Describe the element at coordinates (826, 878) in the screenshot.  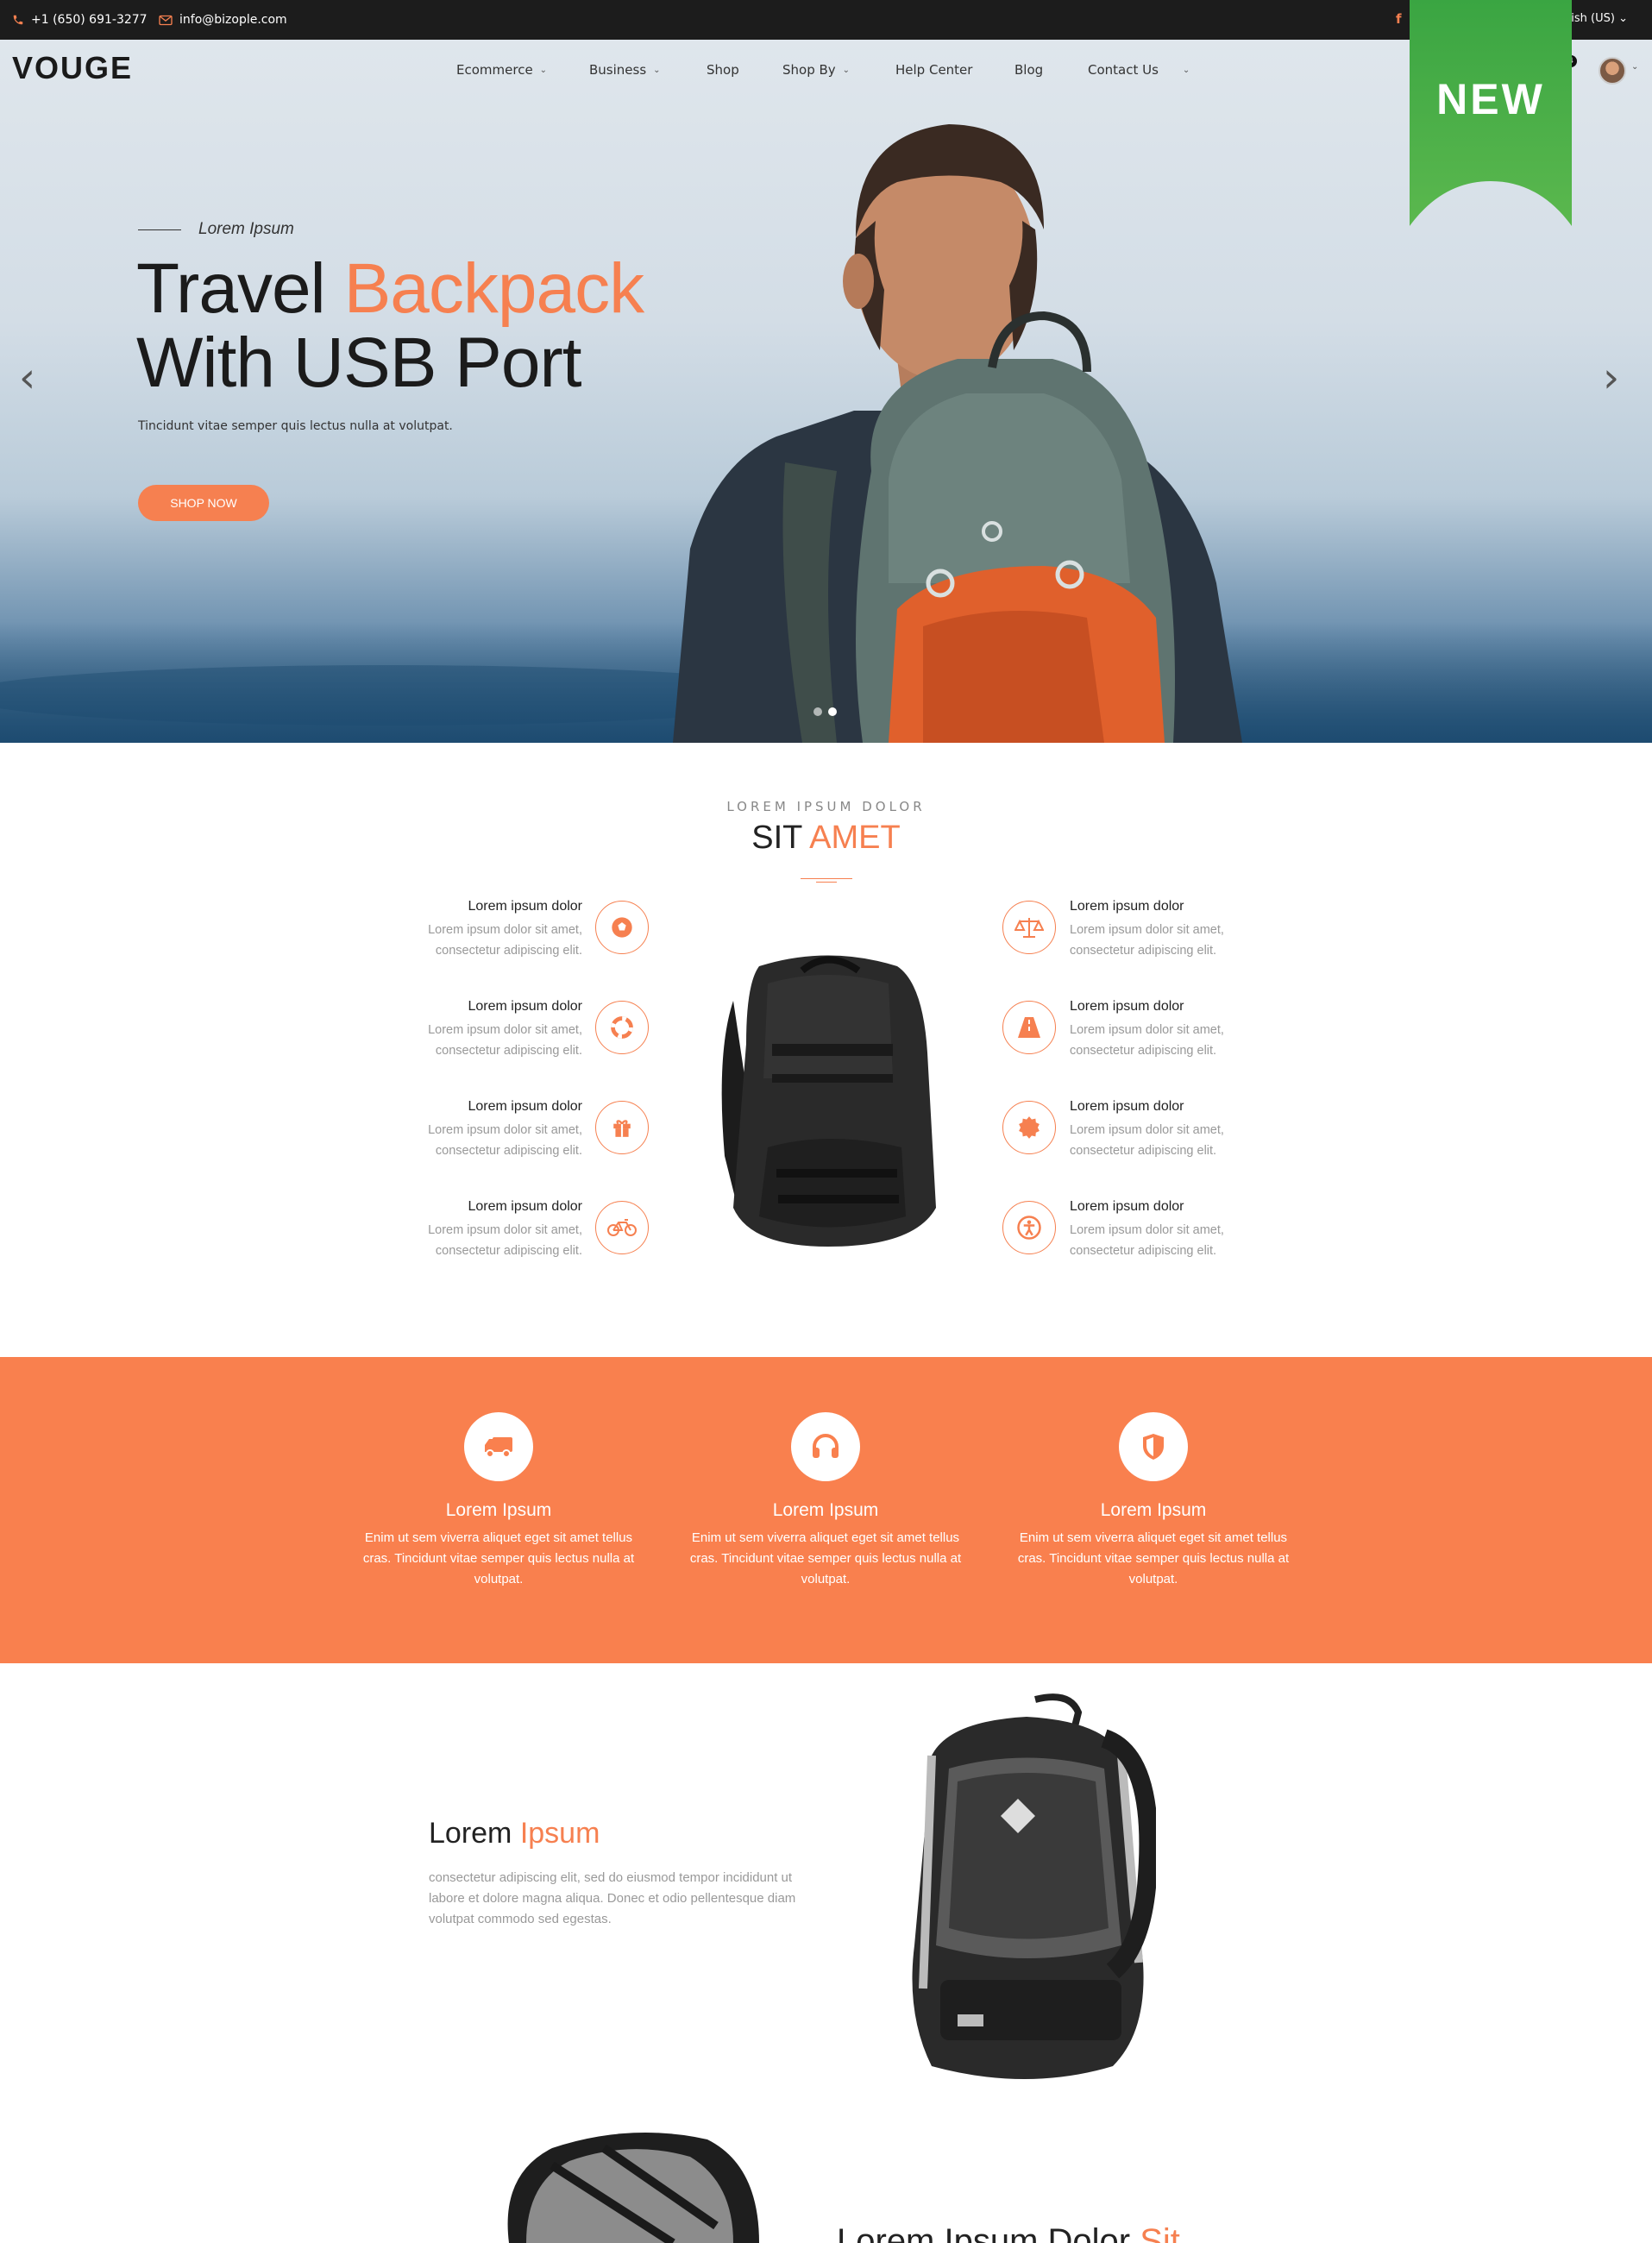
I see `title-divider` at that location.